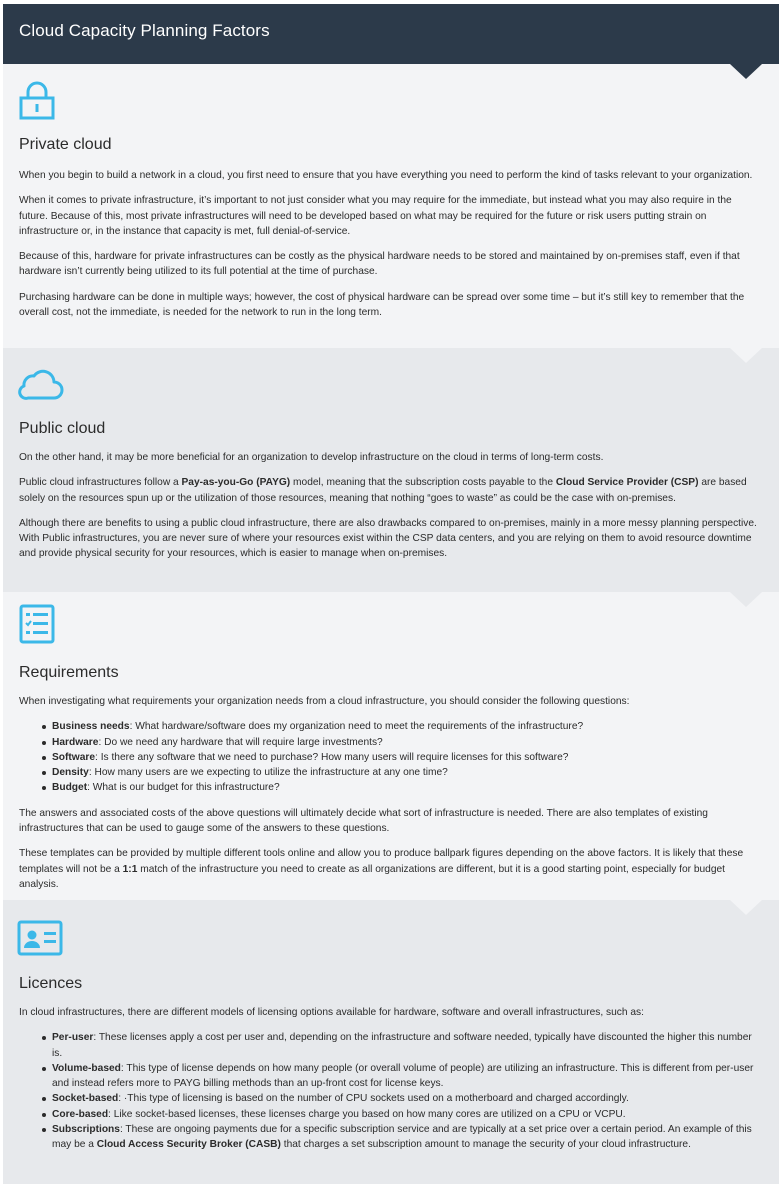 This screenshot has height=1185, width=779. I want to click on item-term: Socket-based, so click(85, 1099).